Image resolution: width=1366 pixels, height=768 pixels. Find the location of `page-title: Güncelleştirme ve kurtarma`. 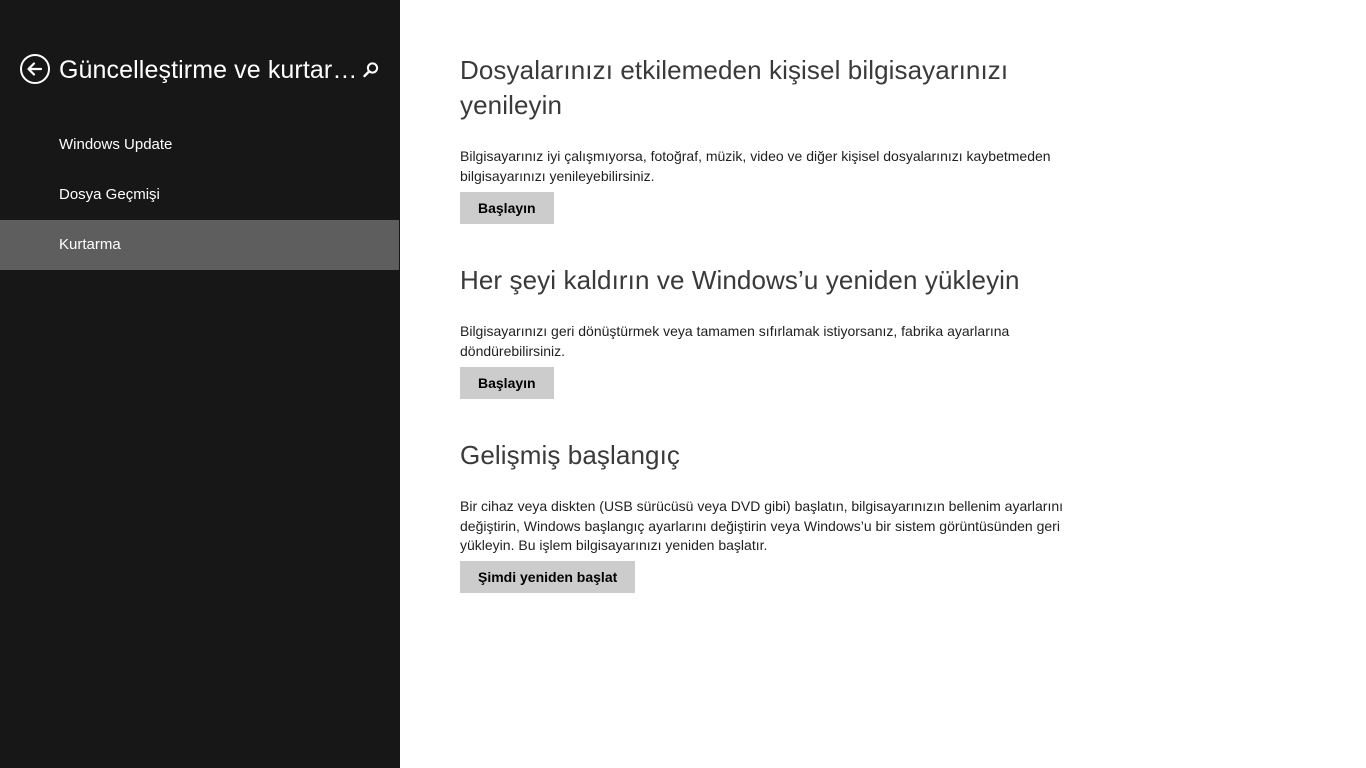

page-title: Güncelleştirme ve kurtarma is located at coordinates (209, 70).